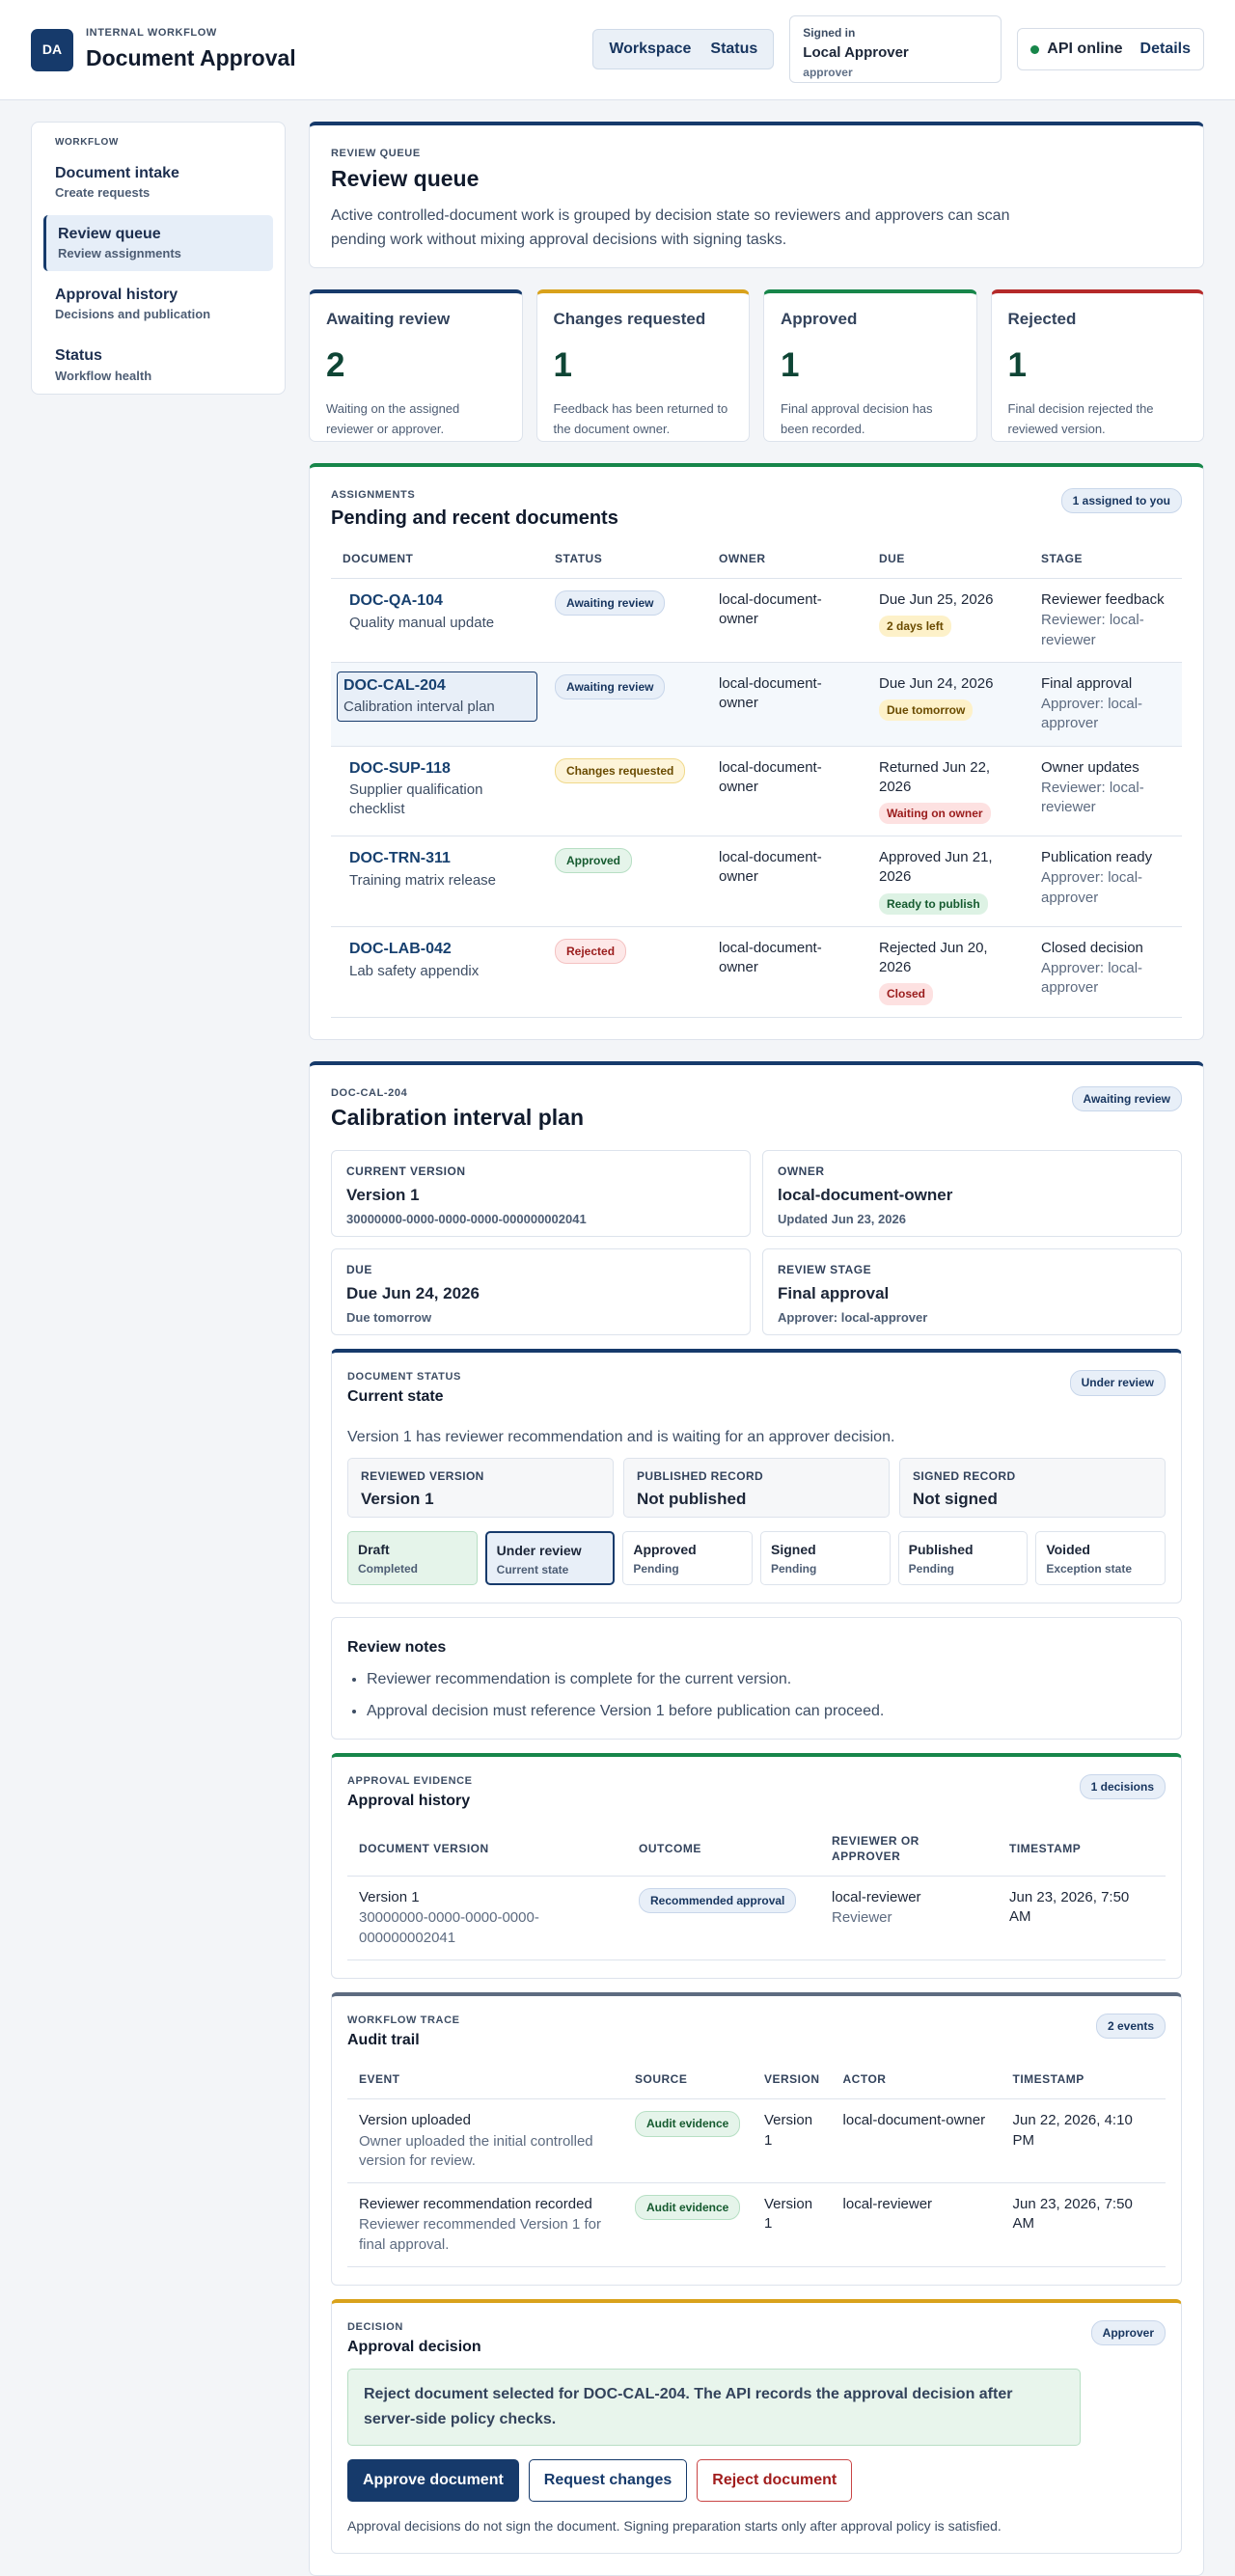  What do you see at coordinates (440, 859) in the screenshot?
I see `document-id: DOC-TRN-311` at bounding box center [440, 859].